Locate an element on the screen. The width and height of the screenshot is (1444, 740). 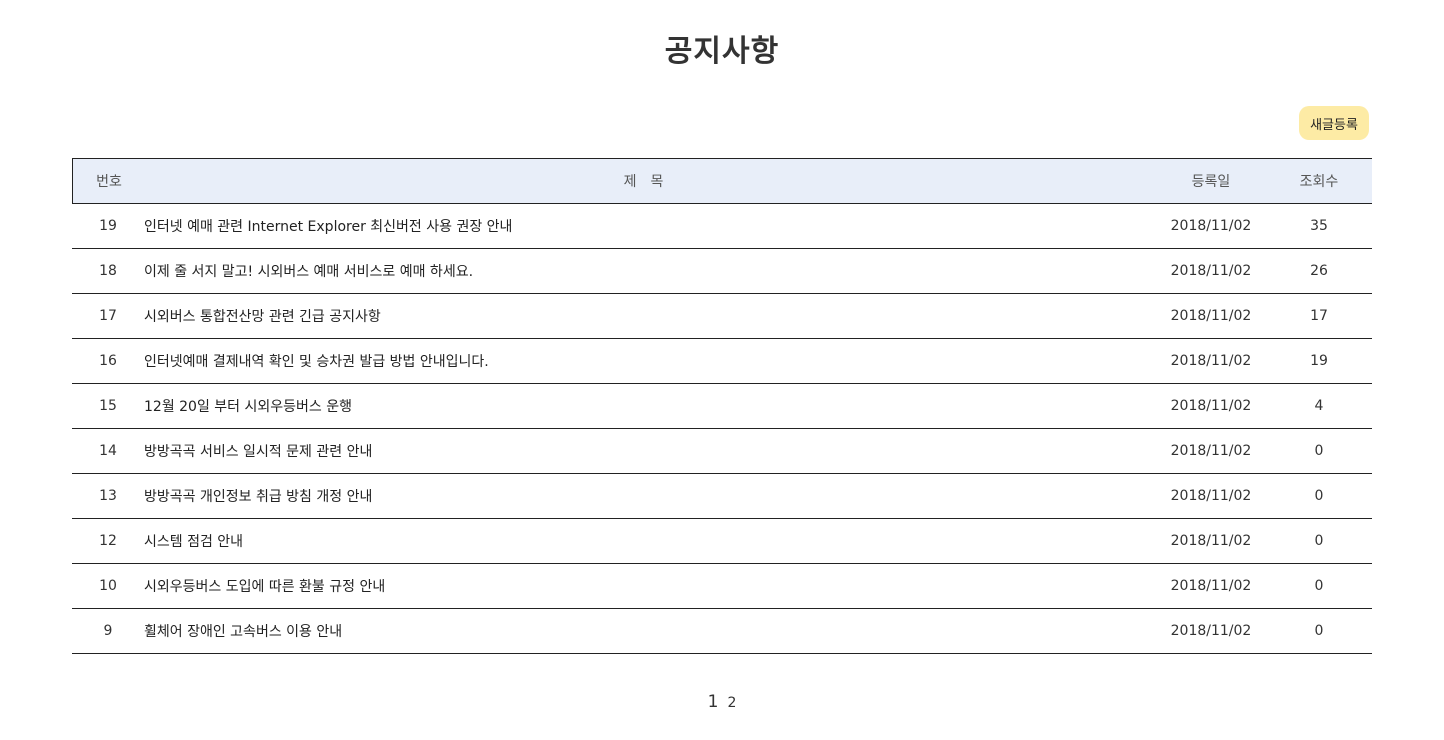
row-title-link: 시스템 점검 안내 is located at coordinates (650, 541).